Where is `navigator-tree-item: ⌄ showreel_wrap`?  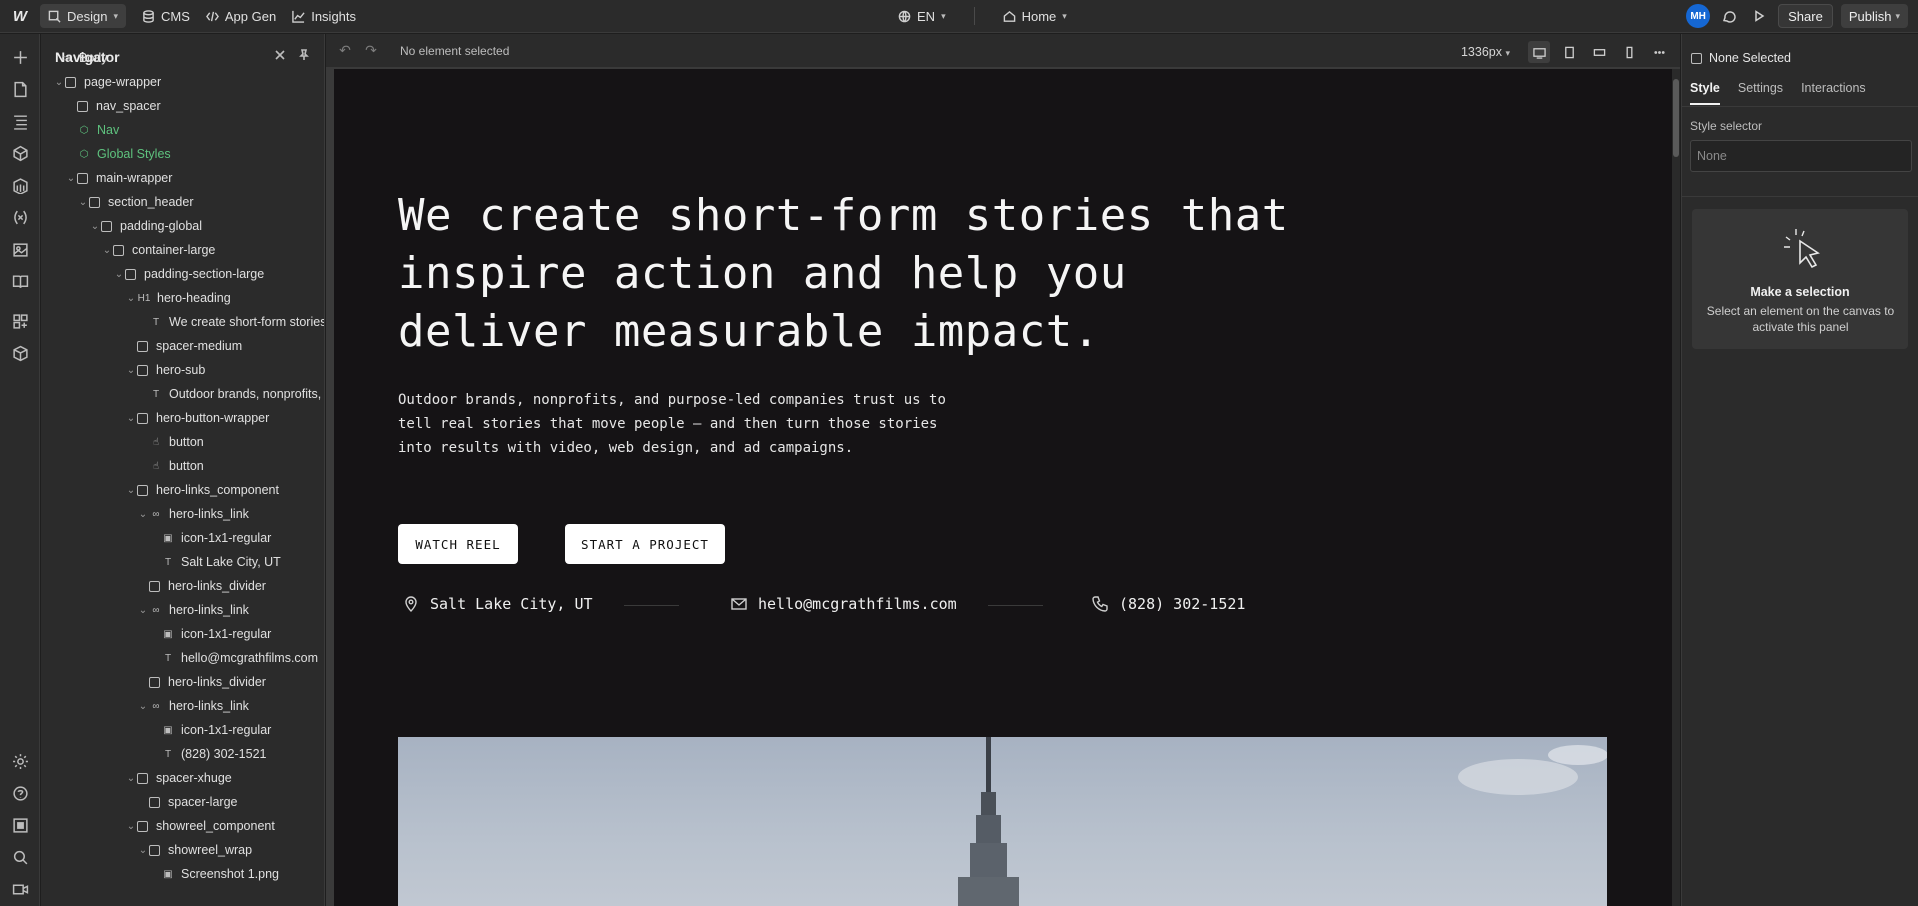
navigator-tree-item: ⌄ showreel_wrap is located at coordinates (194, 850).